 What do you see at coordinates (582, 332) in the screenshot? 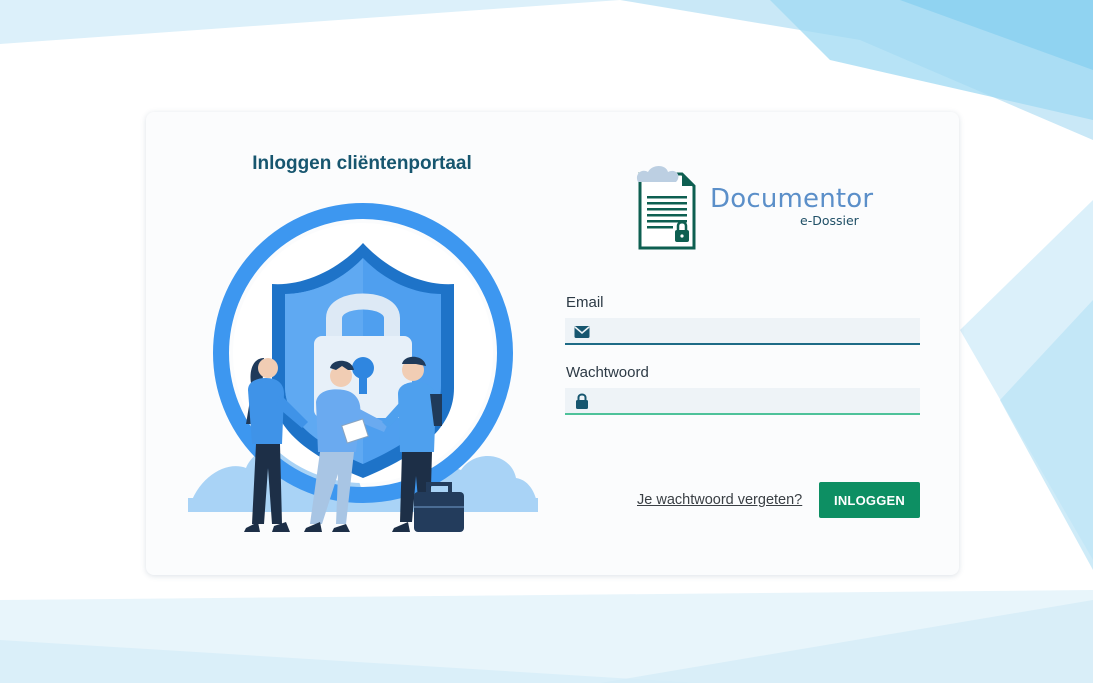
I see `envelope-icon` at bounding box center [582, 332].